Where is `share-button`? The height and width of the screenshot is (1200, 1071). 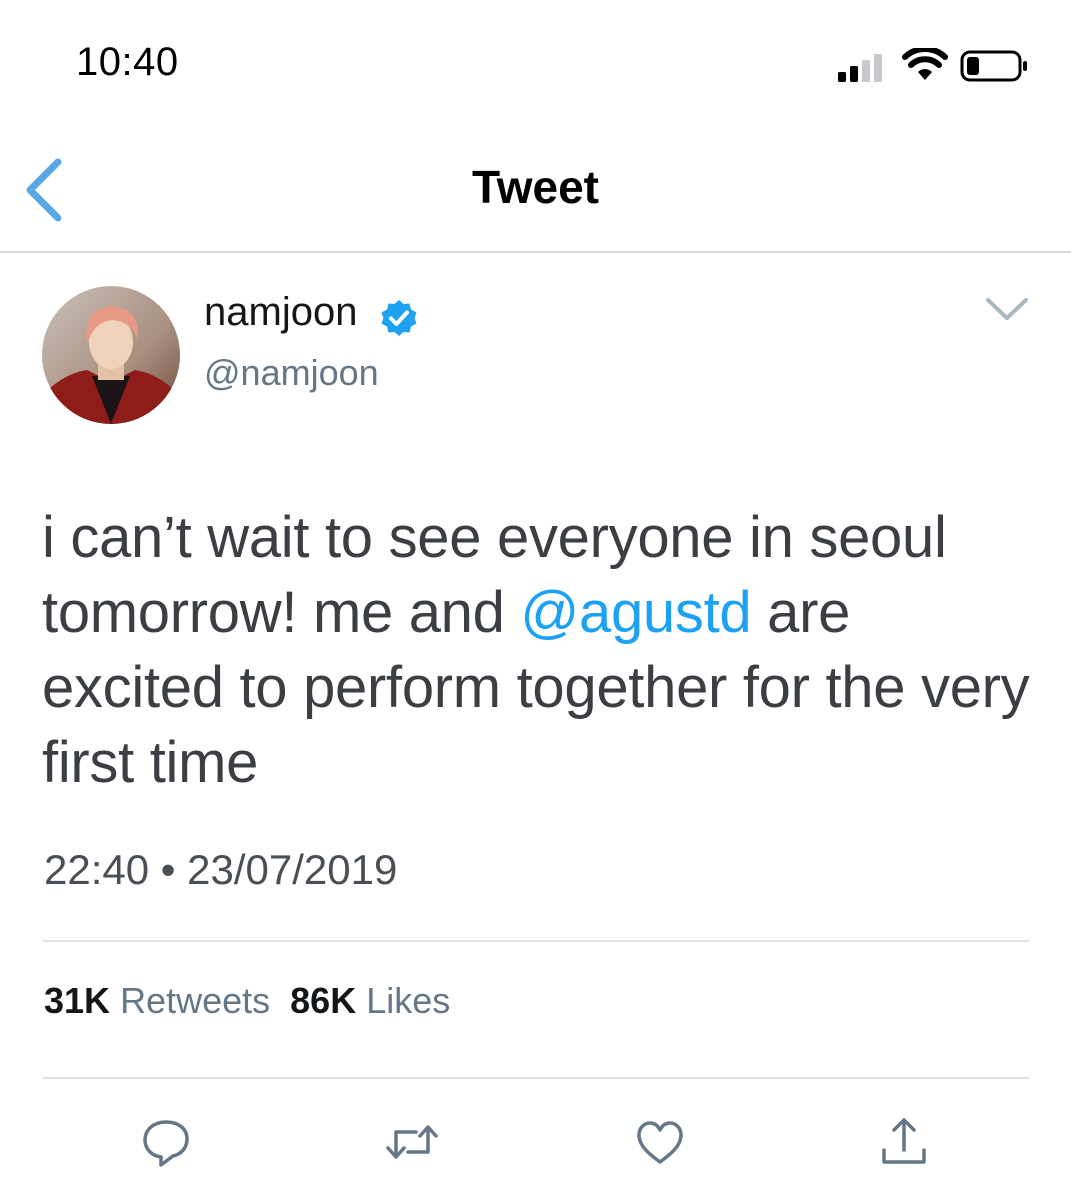
share-button is located at coordinates (904, 1142).